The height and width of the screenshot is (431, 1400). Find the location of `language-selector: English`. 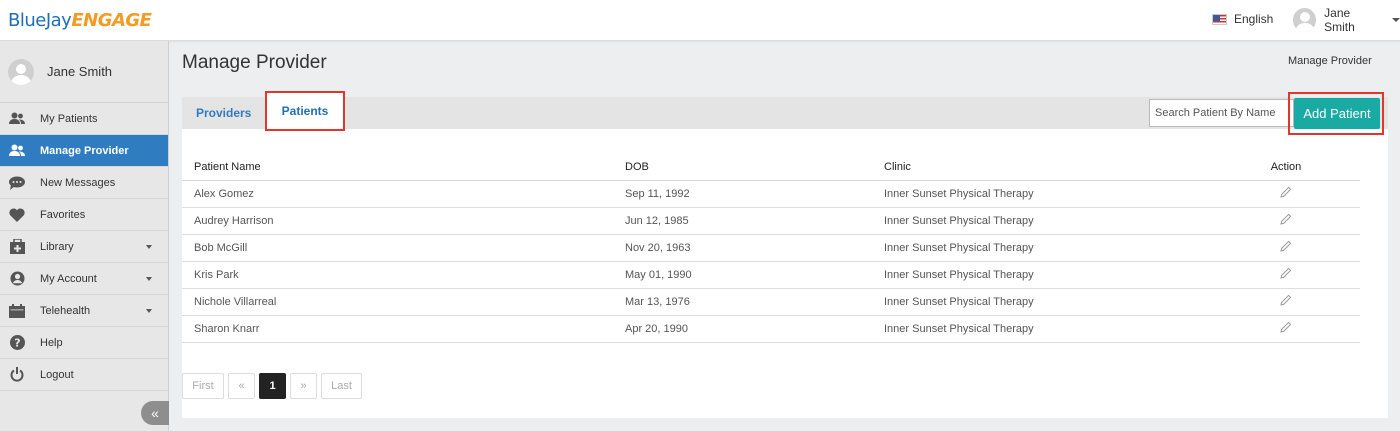

language-selector: English is located at coordinates (1242, 19).